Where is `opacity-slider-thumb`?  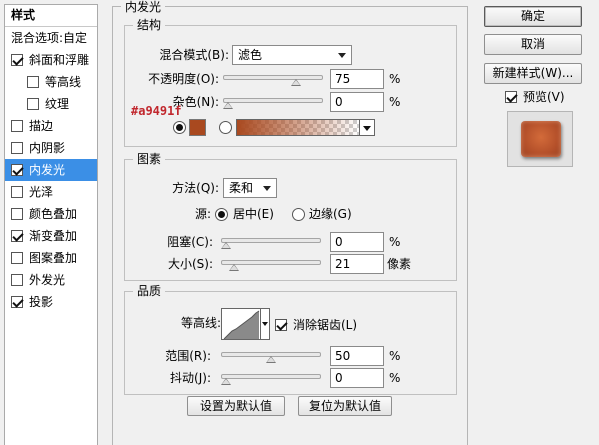 opacity-slider-thumb is located at coordinates (295, 82).